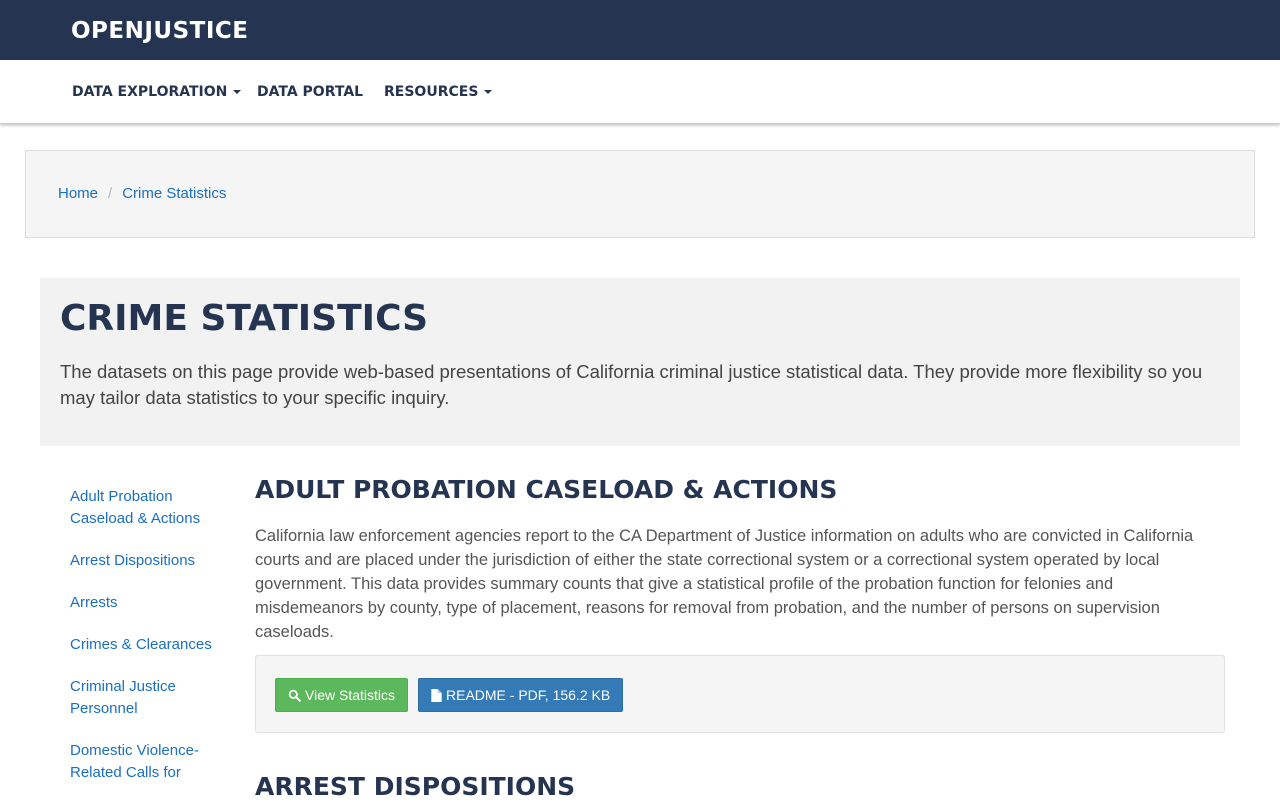 Image resolution: width=1280 pixels, height=804 pixels. I want to click on sidebar-link-crimes-clearances: Crimes & Clearances, so click(145, 645).